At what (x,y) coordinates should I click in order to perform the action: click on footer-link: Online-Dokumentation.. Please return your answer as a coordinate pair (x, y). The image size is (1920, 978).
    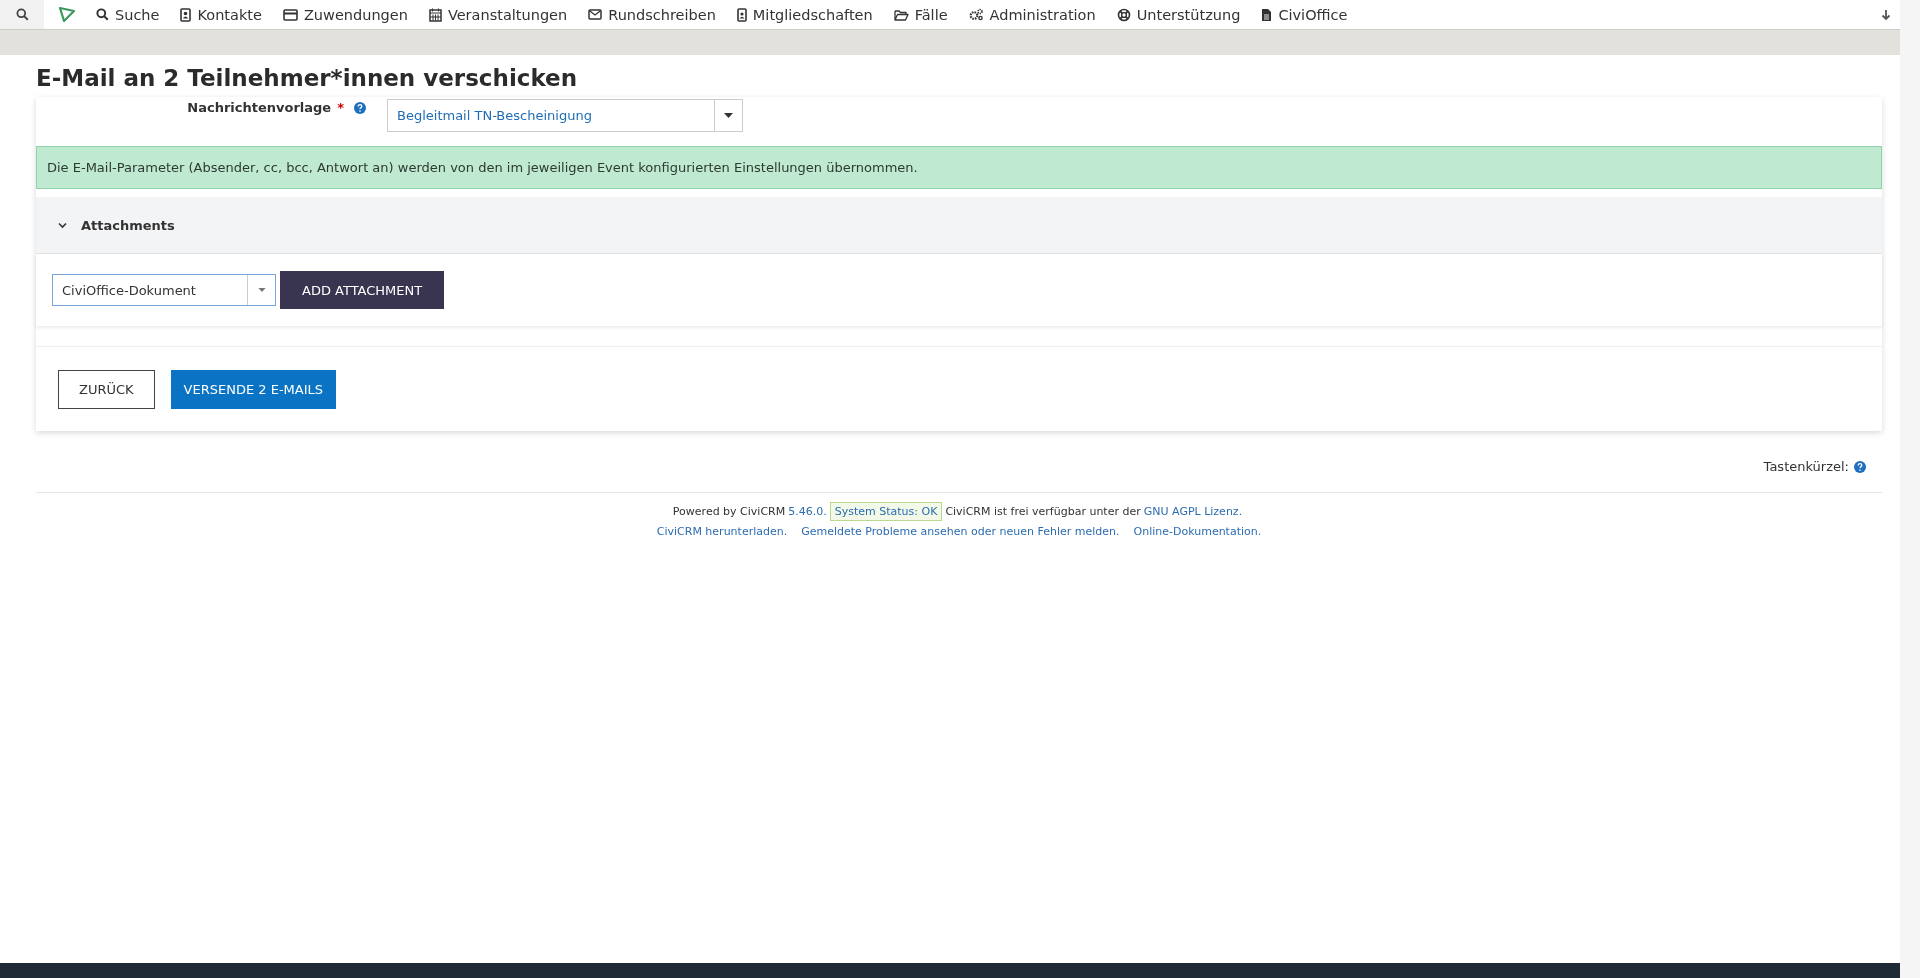
    Looking at the image, I should click on (1197, 531).